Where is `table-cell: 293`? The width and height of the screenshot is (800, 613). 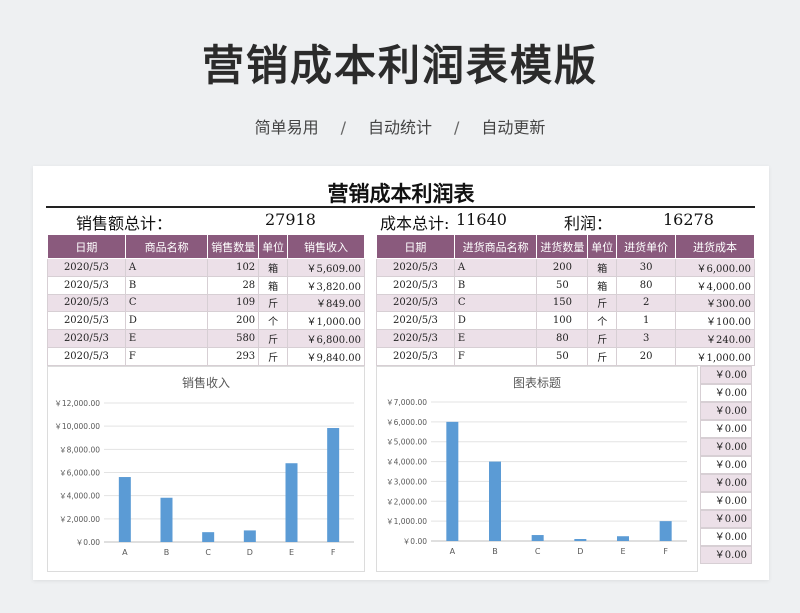
table-cell: 293 is located at coordinates (233, 356).